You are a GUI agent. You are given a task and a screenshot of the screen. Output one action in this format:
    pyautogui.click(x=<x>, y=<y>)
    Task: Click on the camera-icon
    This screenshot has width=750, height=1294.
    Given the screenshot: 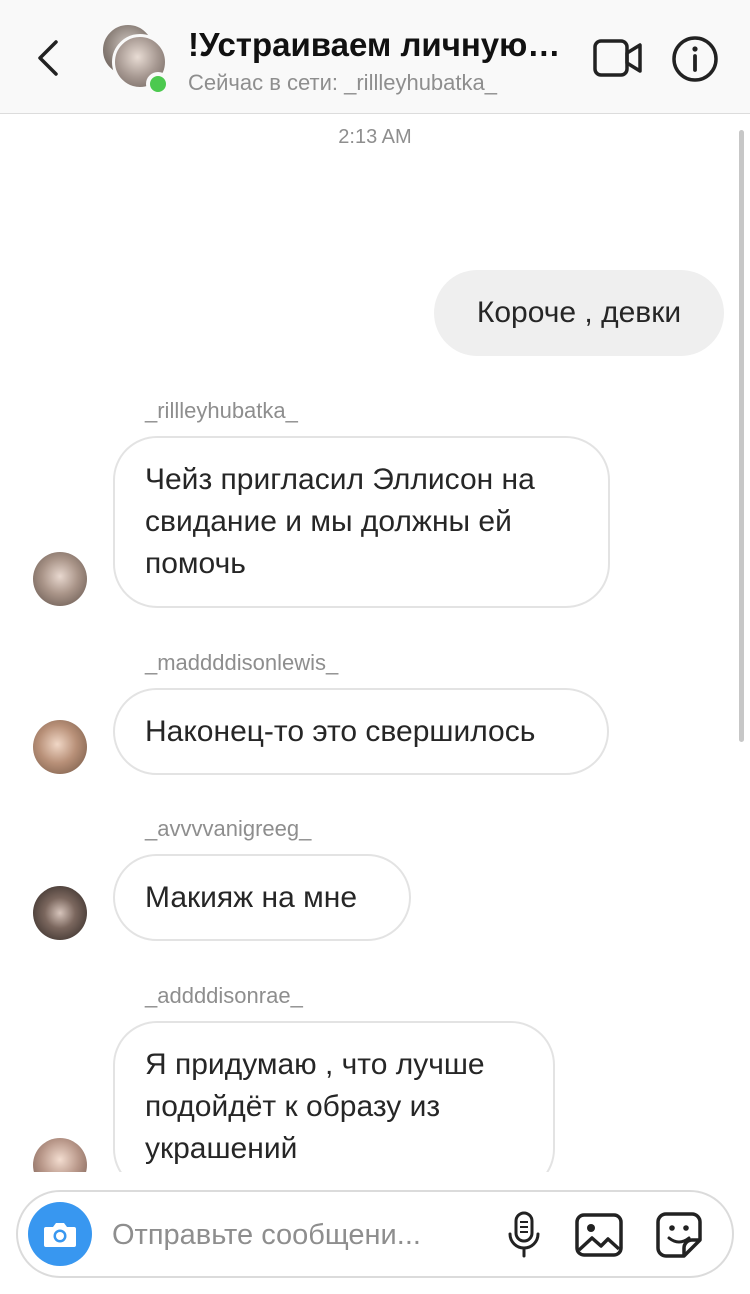 What is the action you would take?
    pyautogui.click(x=60, y=1235)
    